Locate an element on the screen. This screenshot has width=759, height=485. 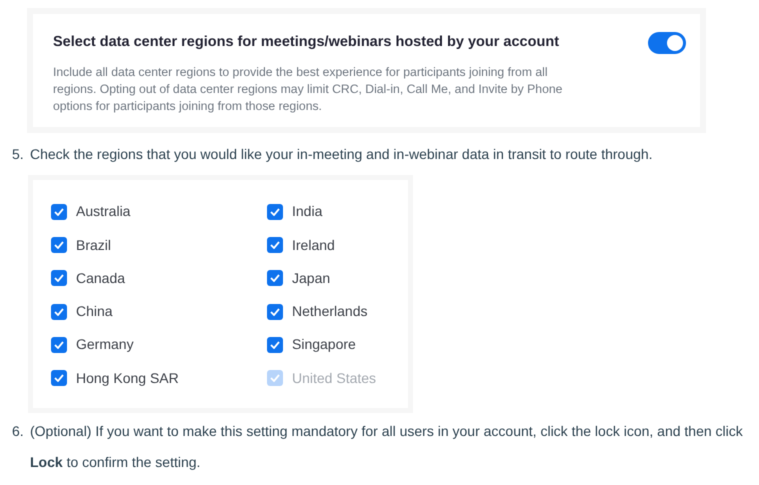
toggle-switch is located at coordinates (667, 43).